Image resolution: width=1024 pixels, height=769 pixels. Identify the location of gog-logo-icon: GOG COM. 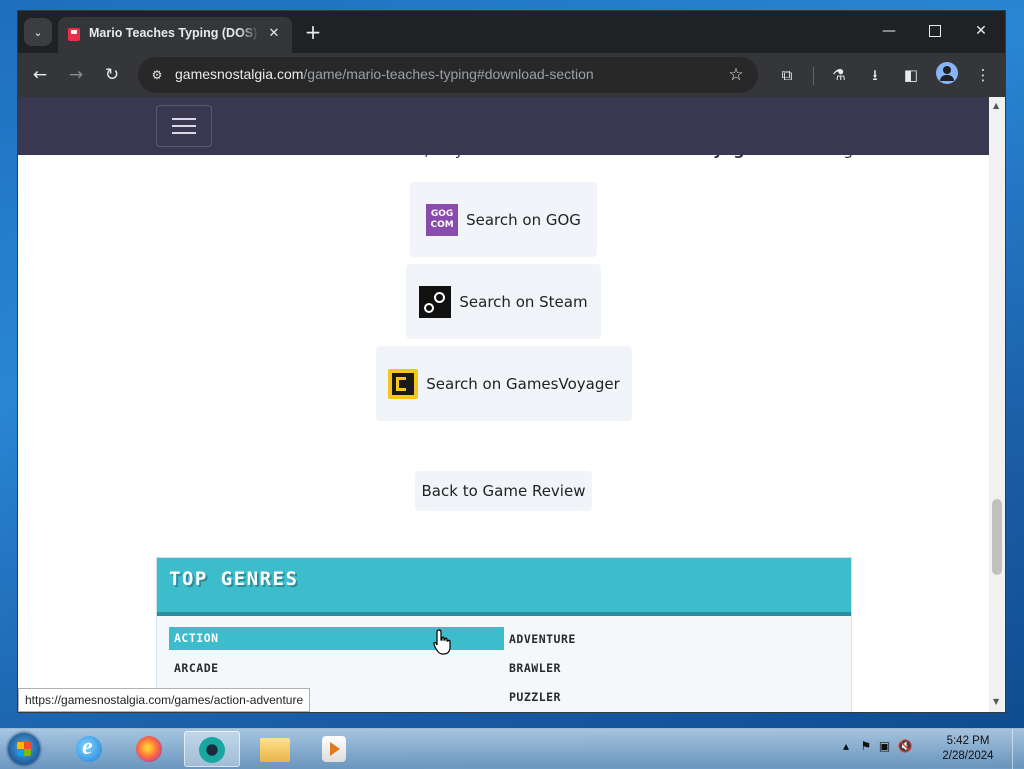
(442, 219).